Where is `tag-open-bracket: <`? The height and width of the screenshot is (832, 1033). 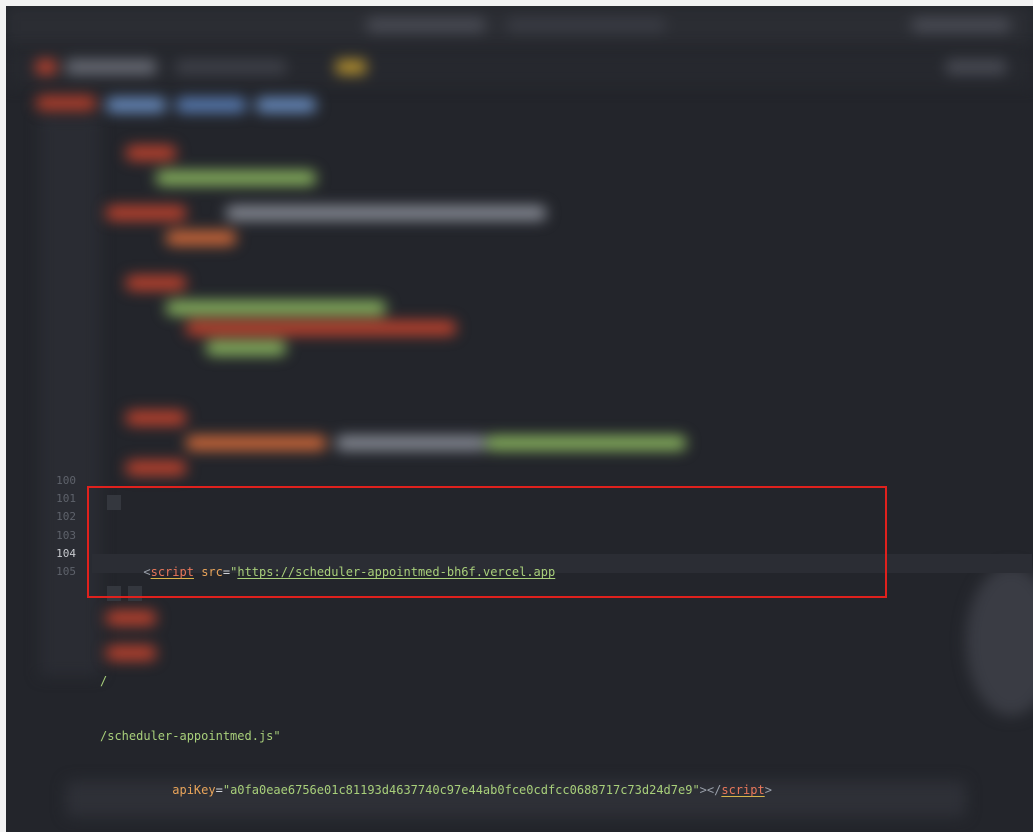
tag-open-bracket: < is located at coordinates (147, 572).